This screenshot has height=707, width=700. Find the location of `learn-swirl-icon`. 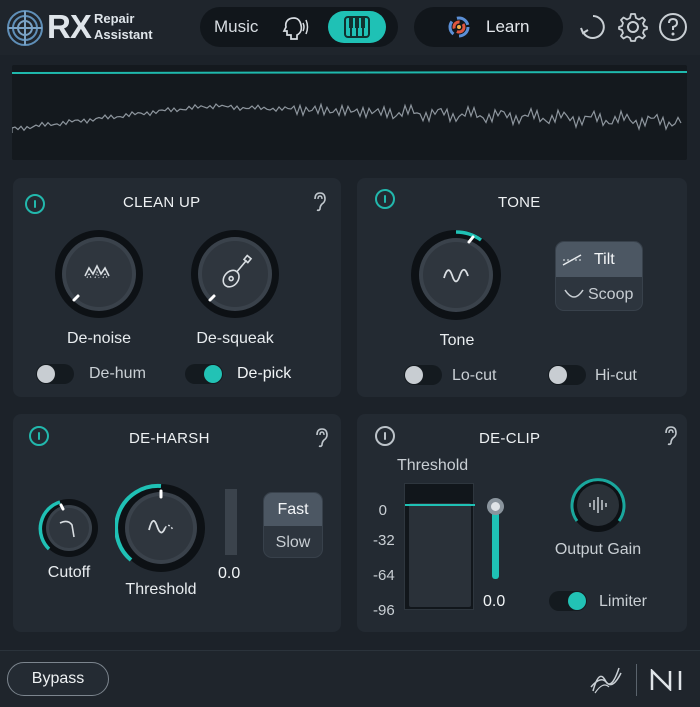

learn-swirl-icon is located at coordinates (459, 27).